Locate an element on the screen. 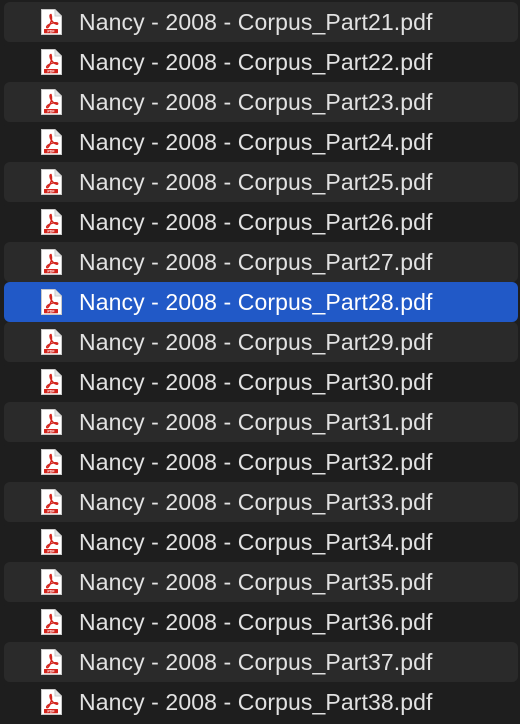  file-row: PDF Nancy - 2008 - Corpus_Part32.pdf is located at coordinates (261, 462).